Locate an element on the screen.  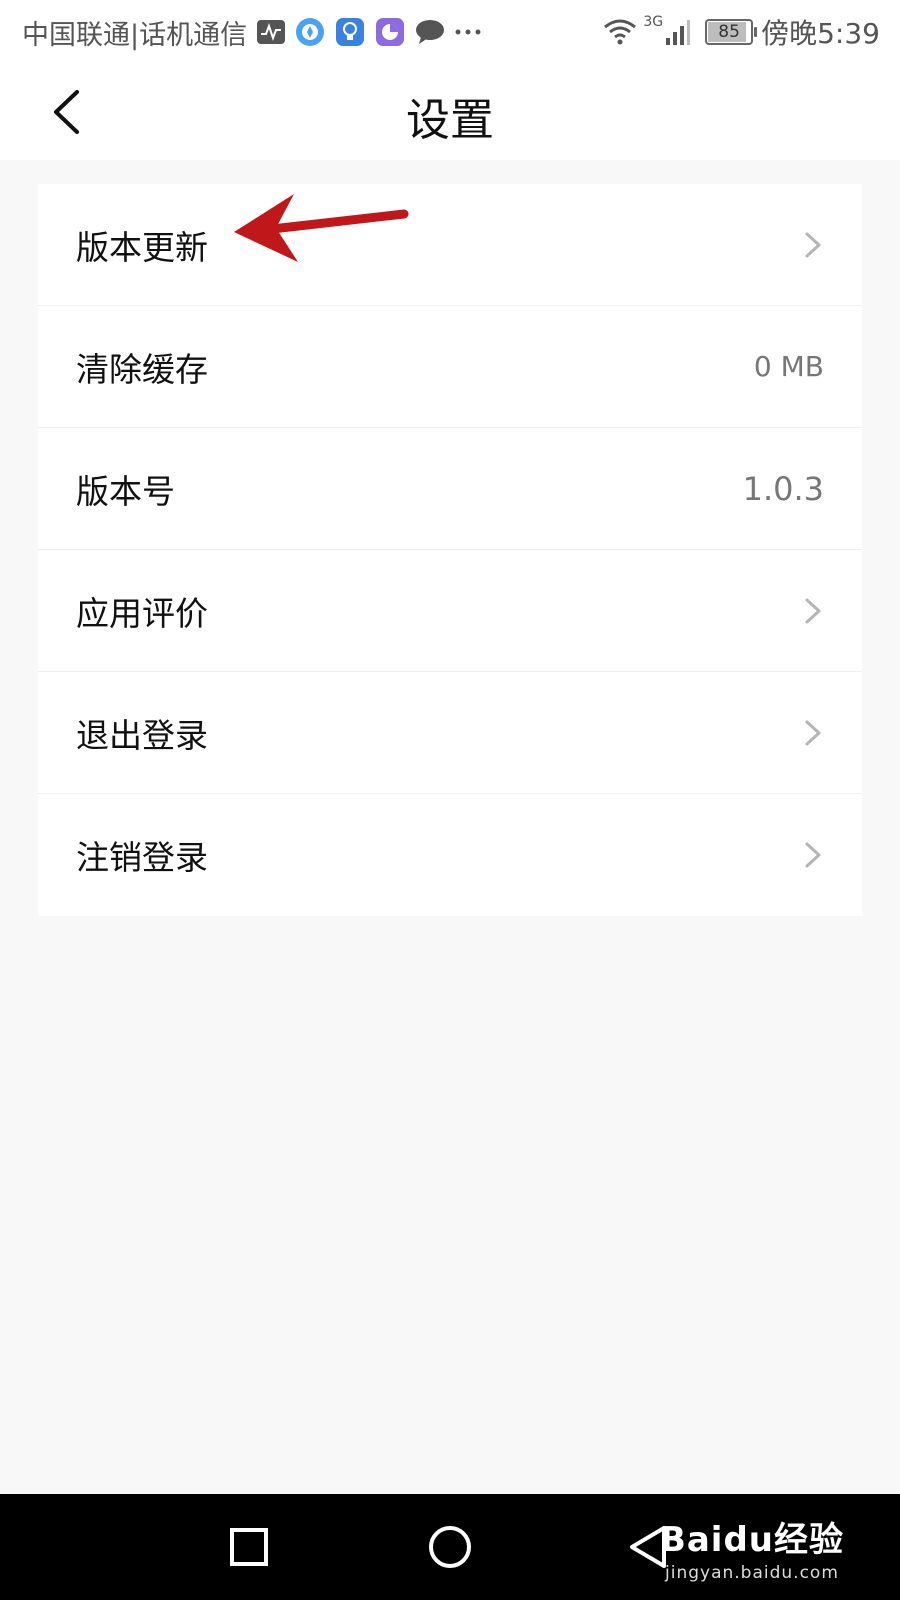
settings-item-clear-cache: 清除缓存 0 MB is located at coordinates (450, 367).